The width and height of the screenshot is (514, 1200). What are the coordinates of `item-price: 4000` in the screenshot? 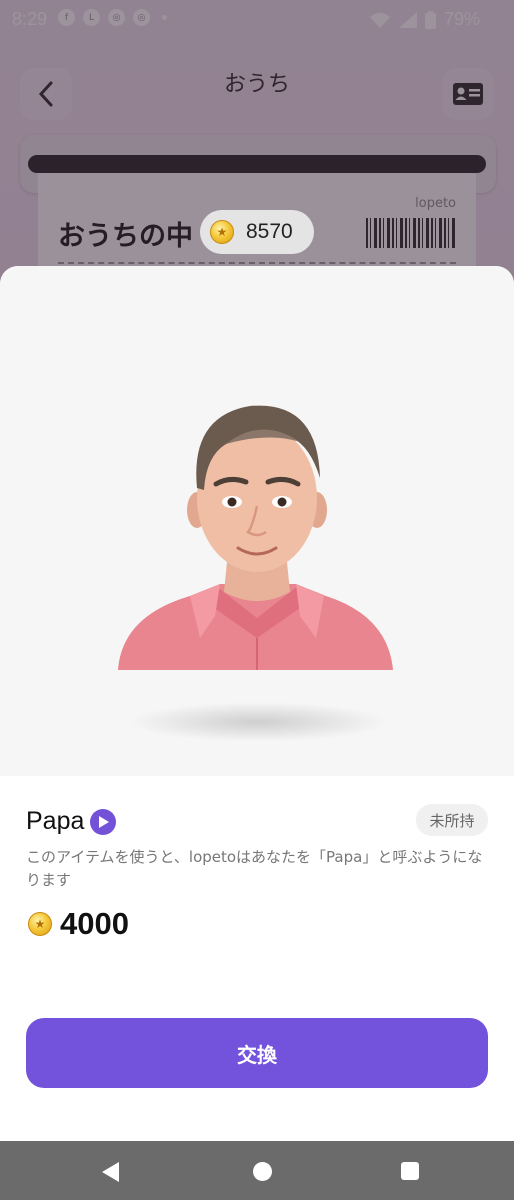 It's located at (94, 923).